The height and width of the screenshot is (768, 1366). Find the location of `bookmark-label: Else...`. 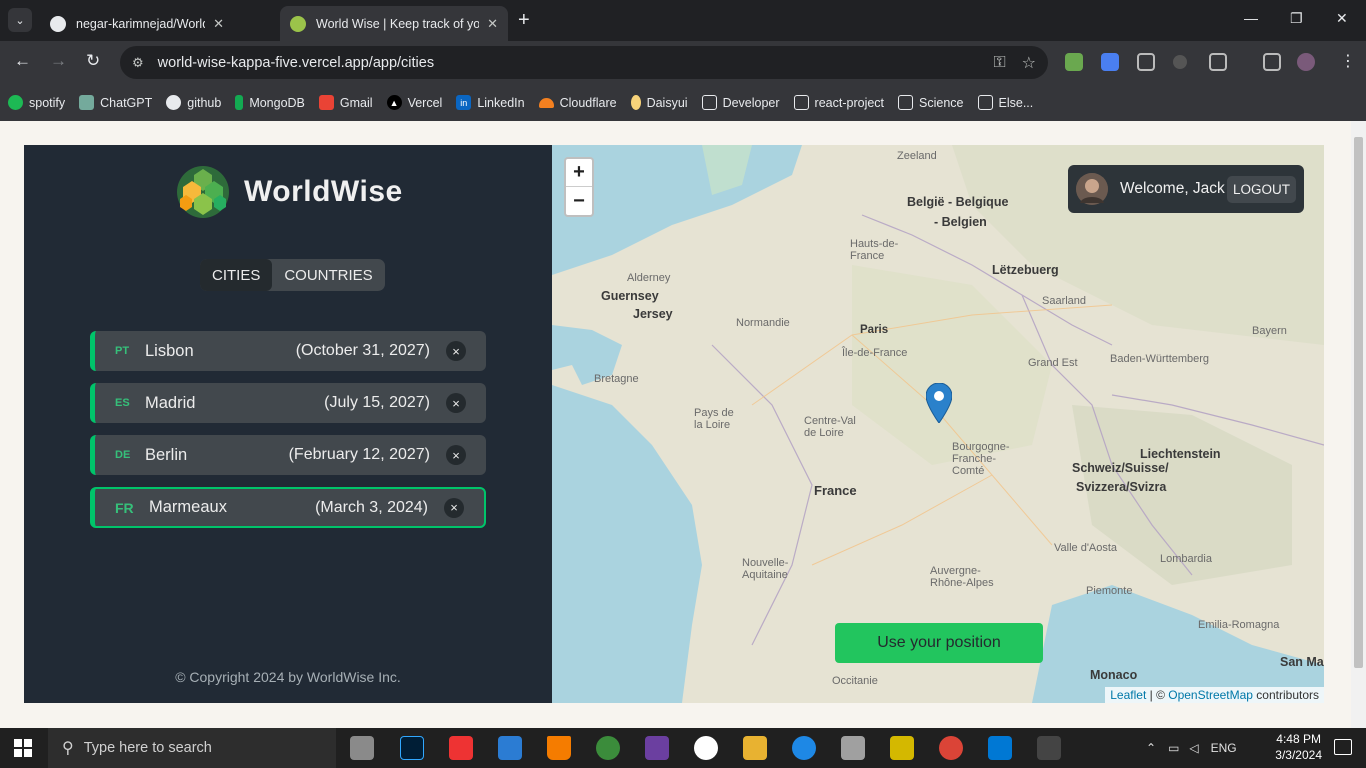

bookmark-label: Else... is located at coordinates (1016, 102).